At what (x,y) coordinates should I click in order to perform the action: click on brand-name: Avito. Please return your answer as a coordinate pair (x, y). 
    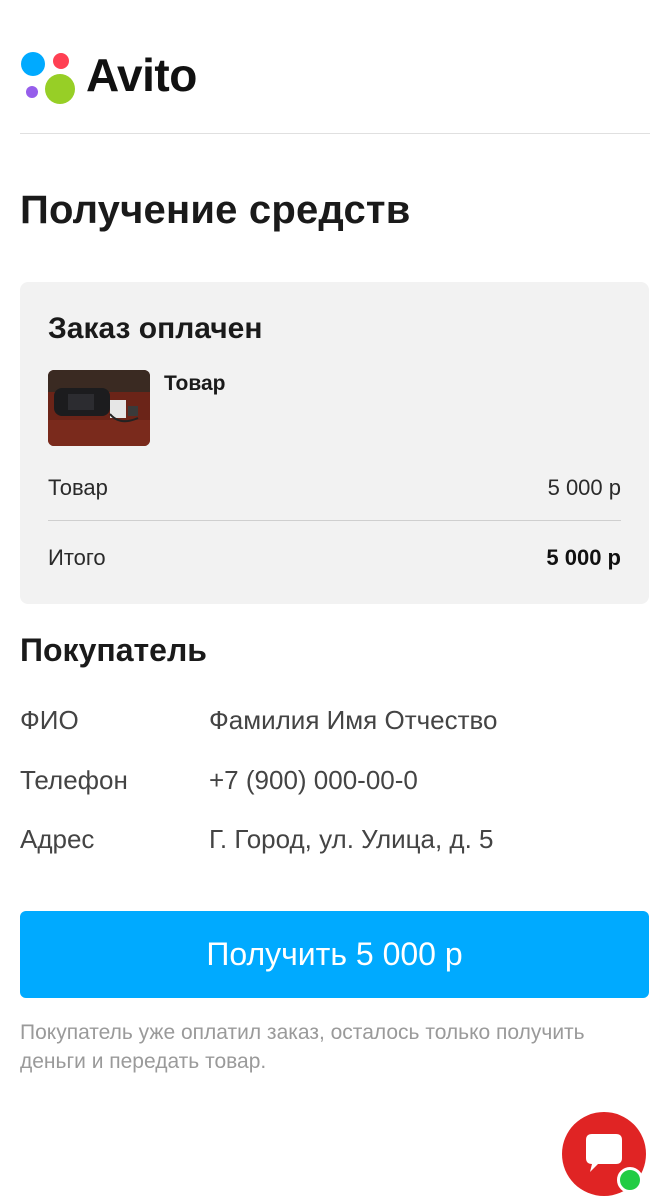
    Looking at the image, I should click on (141, 75).